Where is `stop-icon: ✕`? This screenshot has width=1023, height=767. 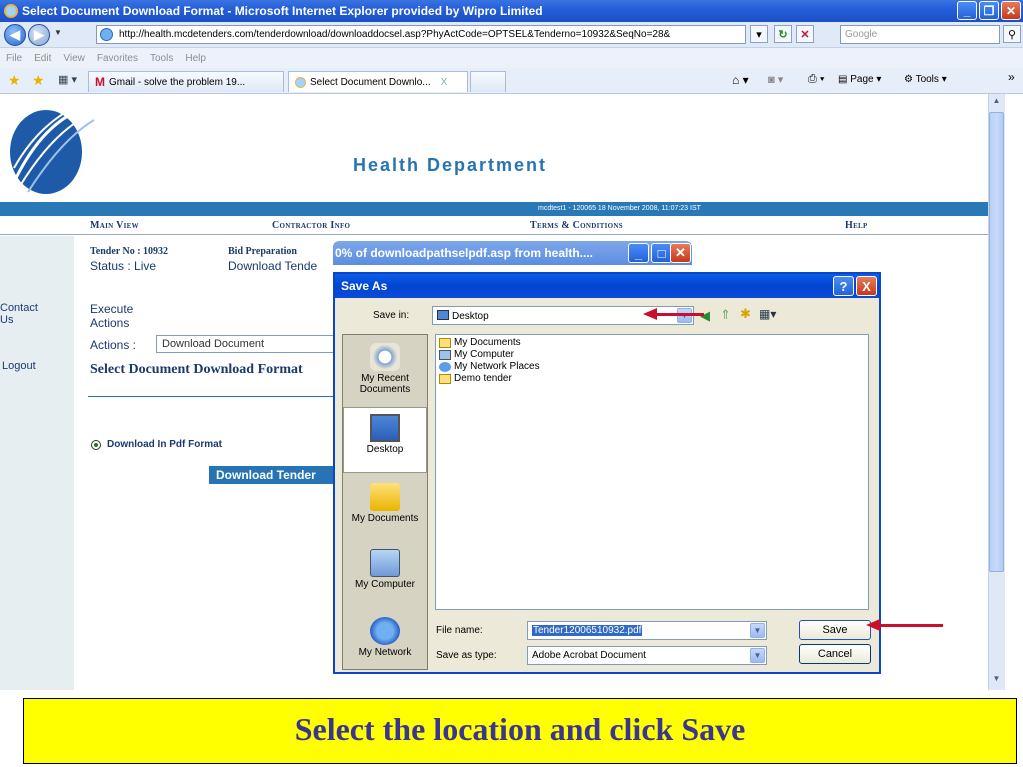 stop-icon: ✕ is located at coordinates (805, 34).